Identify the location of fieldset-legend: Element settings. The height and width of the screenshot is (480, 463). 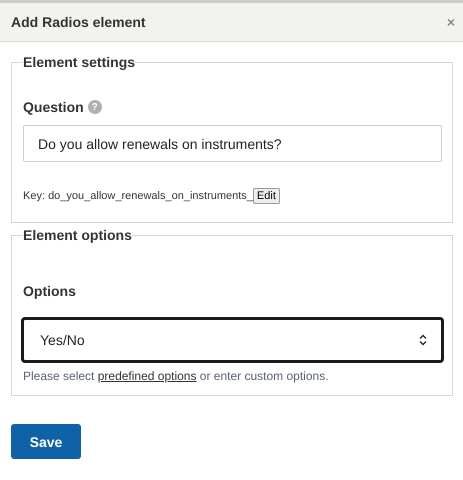
(79, 62).